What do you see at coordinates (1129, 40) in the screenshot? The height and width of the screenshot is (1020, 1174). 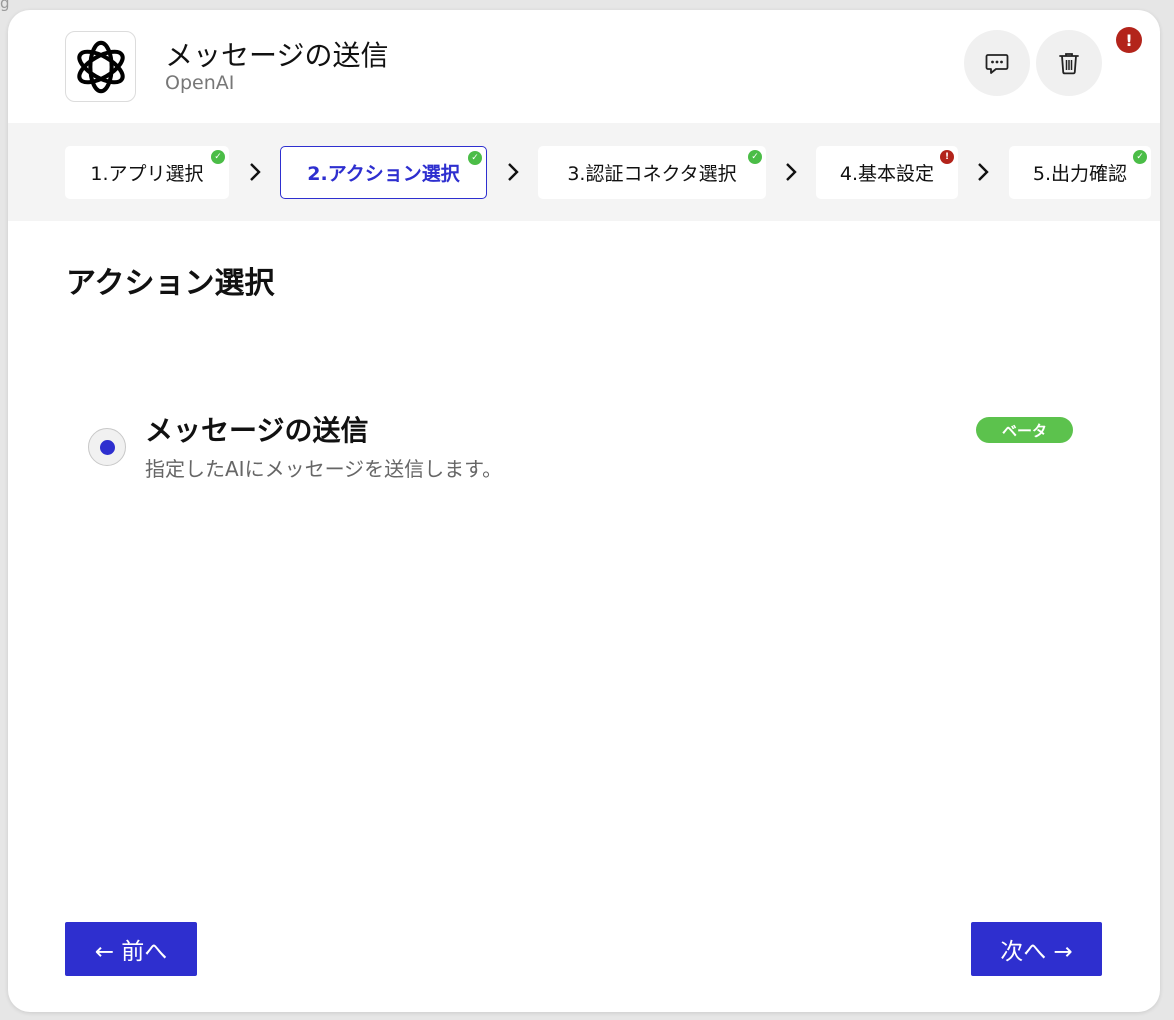 I see `error-badge: !` at bounding box center [1129, 40].